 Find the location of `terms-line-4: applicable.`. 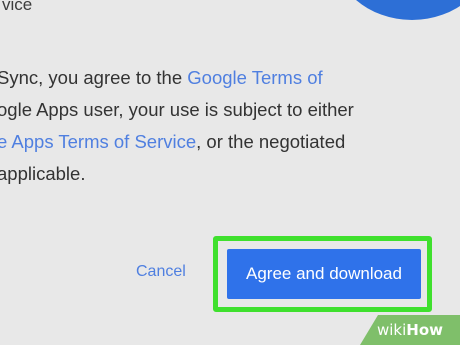

terms-line-4: applicable. is located at coordinates (43, 173).